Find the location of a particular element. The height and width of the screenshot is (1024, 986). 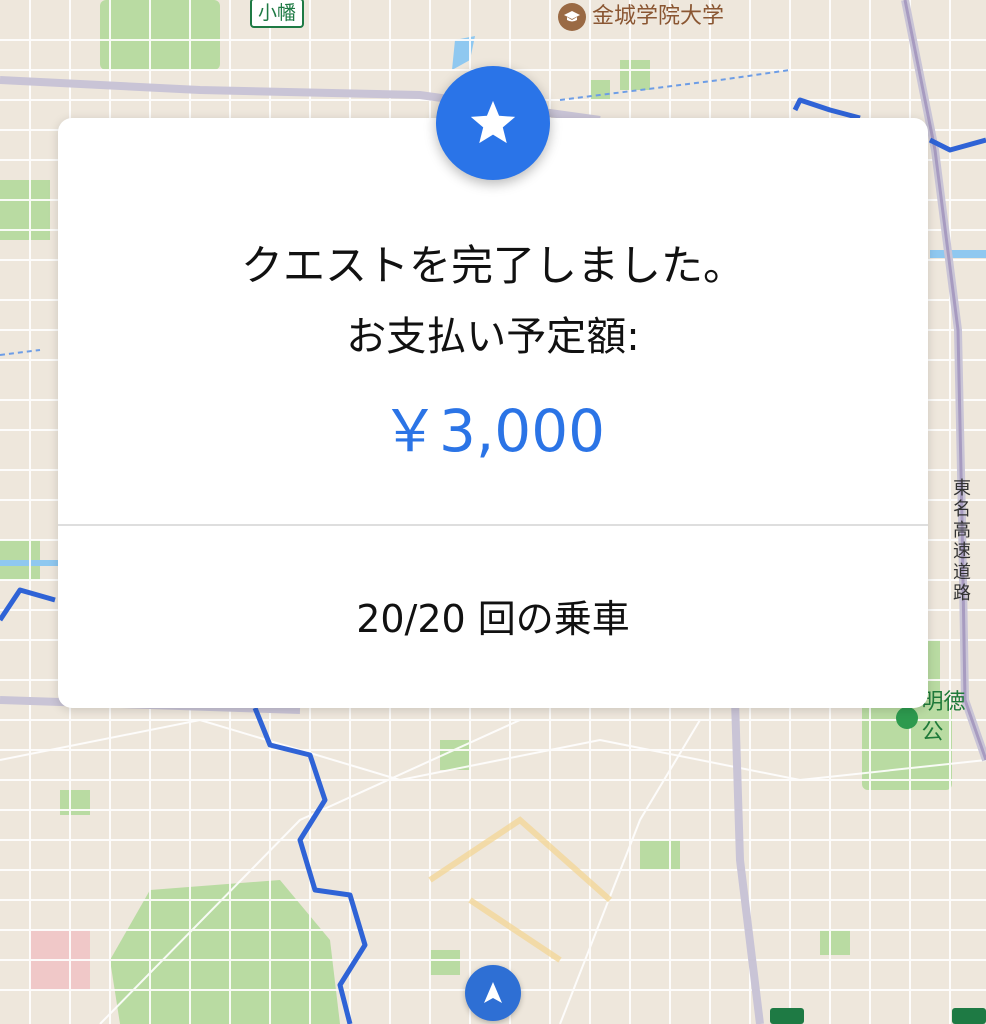

kobata-road-sign: 小幡 is located at coordinates (277, 14).